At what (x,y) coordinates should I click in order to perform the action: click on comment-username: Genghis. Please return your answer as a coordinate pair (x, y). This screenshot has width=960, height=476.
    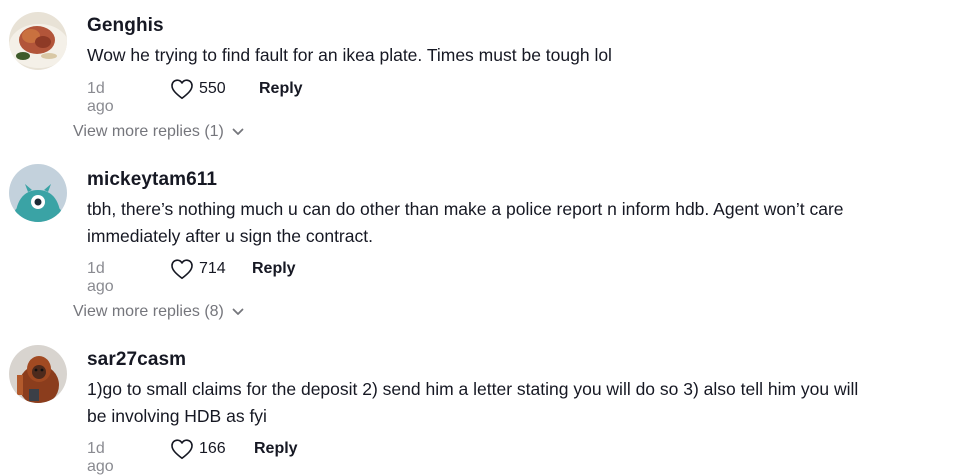
    Looking at the image, I should click on (125, 26).